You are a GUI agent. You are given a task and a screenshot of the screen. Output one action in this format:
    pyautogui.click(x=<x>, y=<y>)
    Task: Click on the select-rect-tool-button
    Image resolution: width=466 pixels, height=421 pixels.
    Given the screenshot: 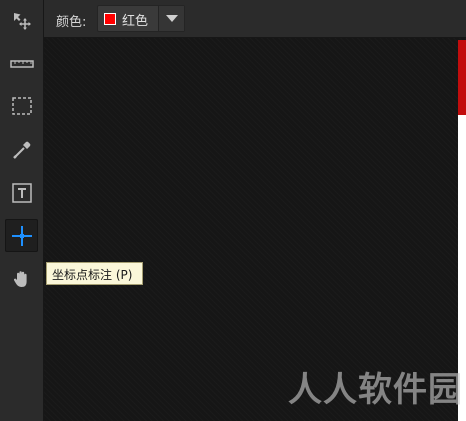 What is the action you would take?
    pyautogui.click(x=21, y=105)
    